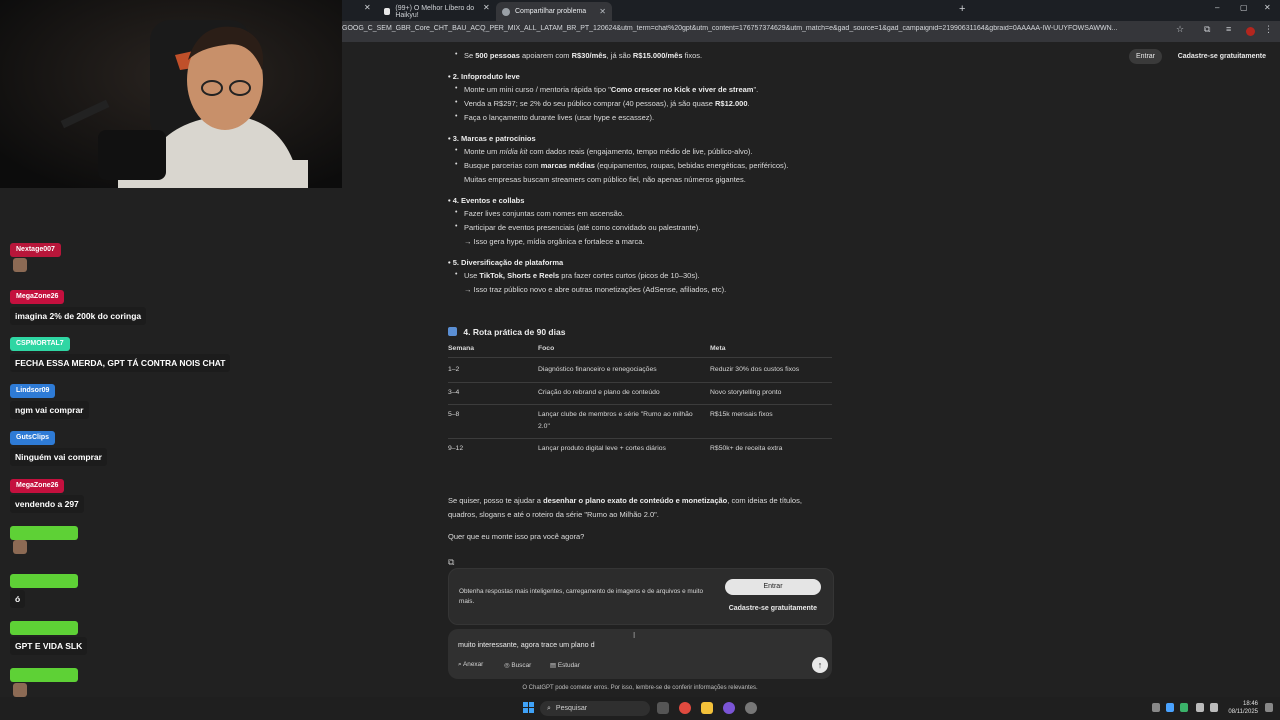 This screenshot has height=720, width=1280. I want to click on search-button: ◎ Buscar, so click(517, 665).